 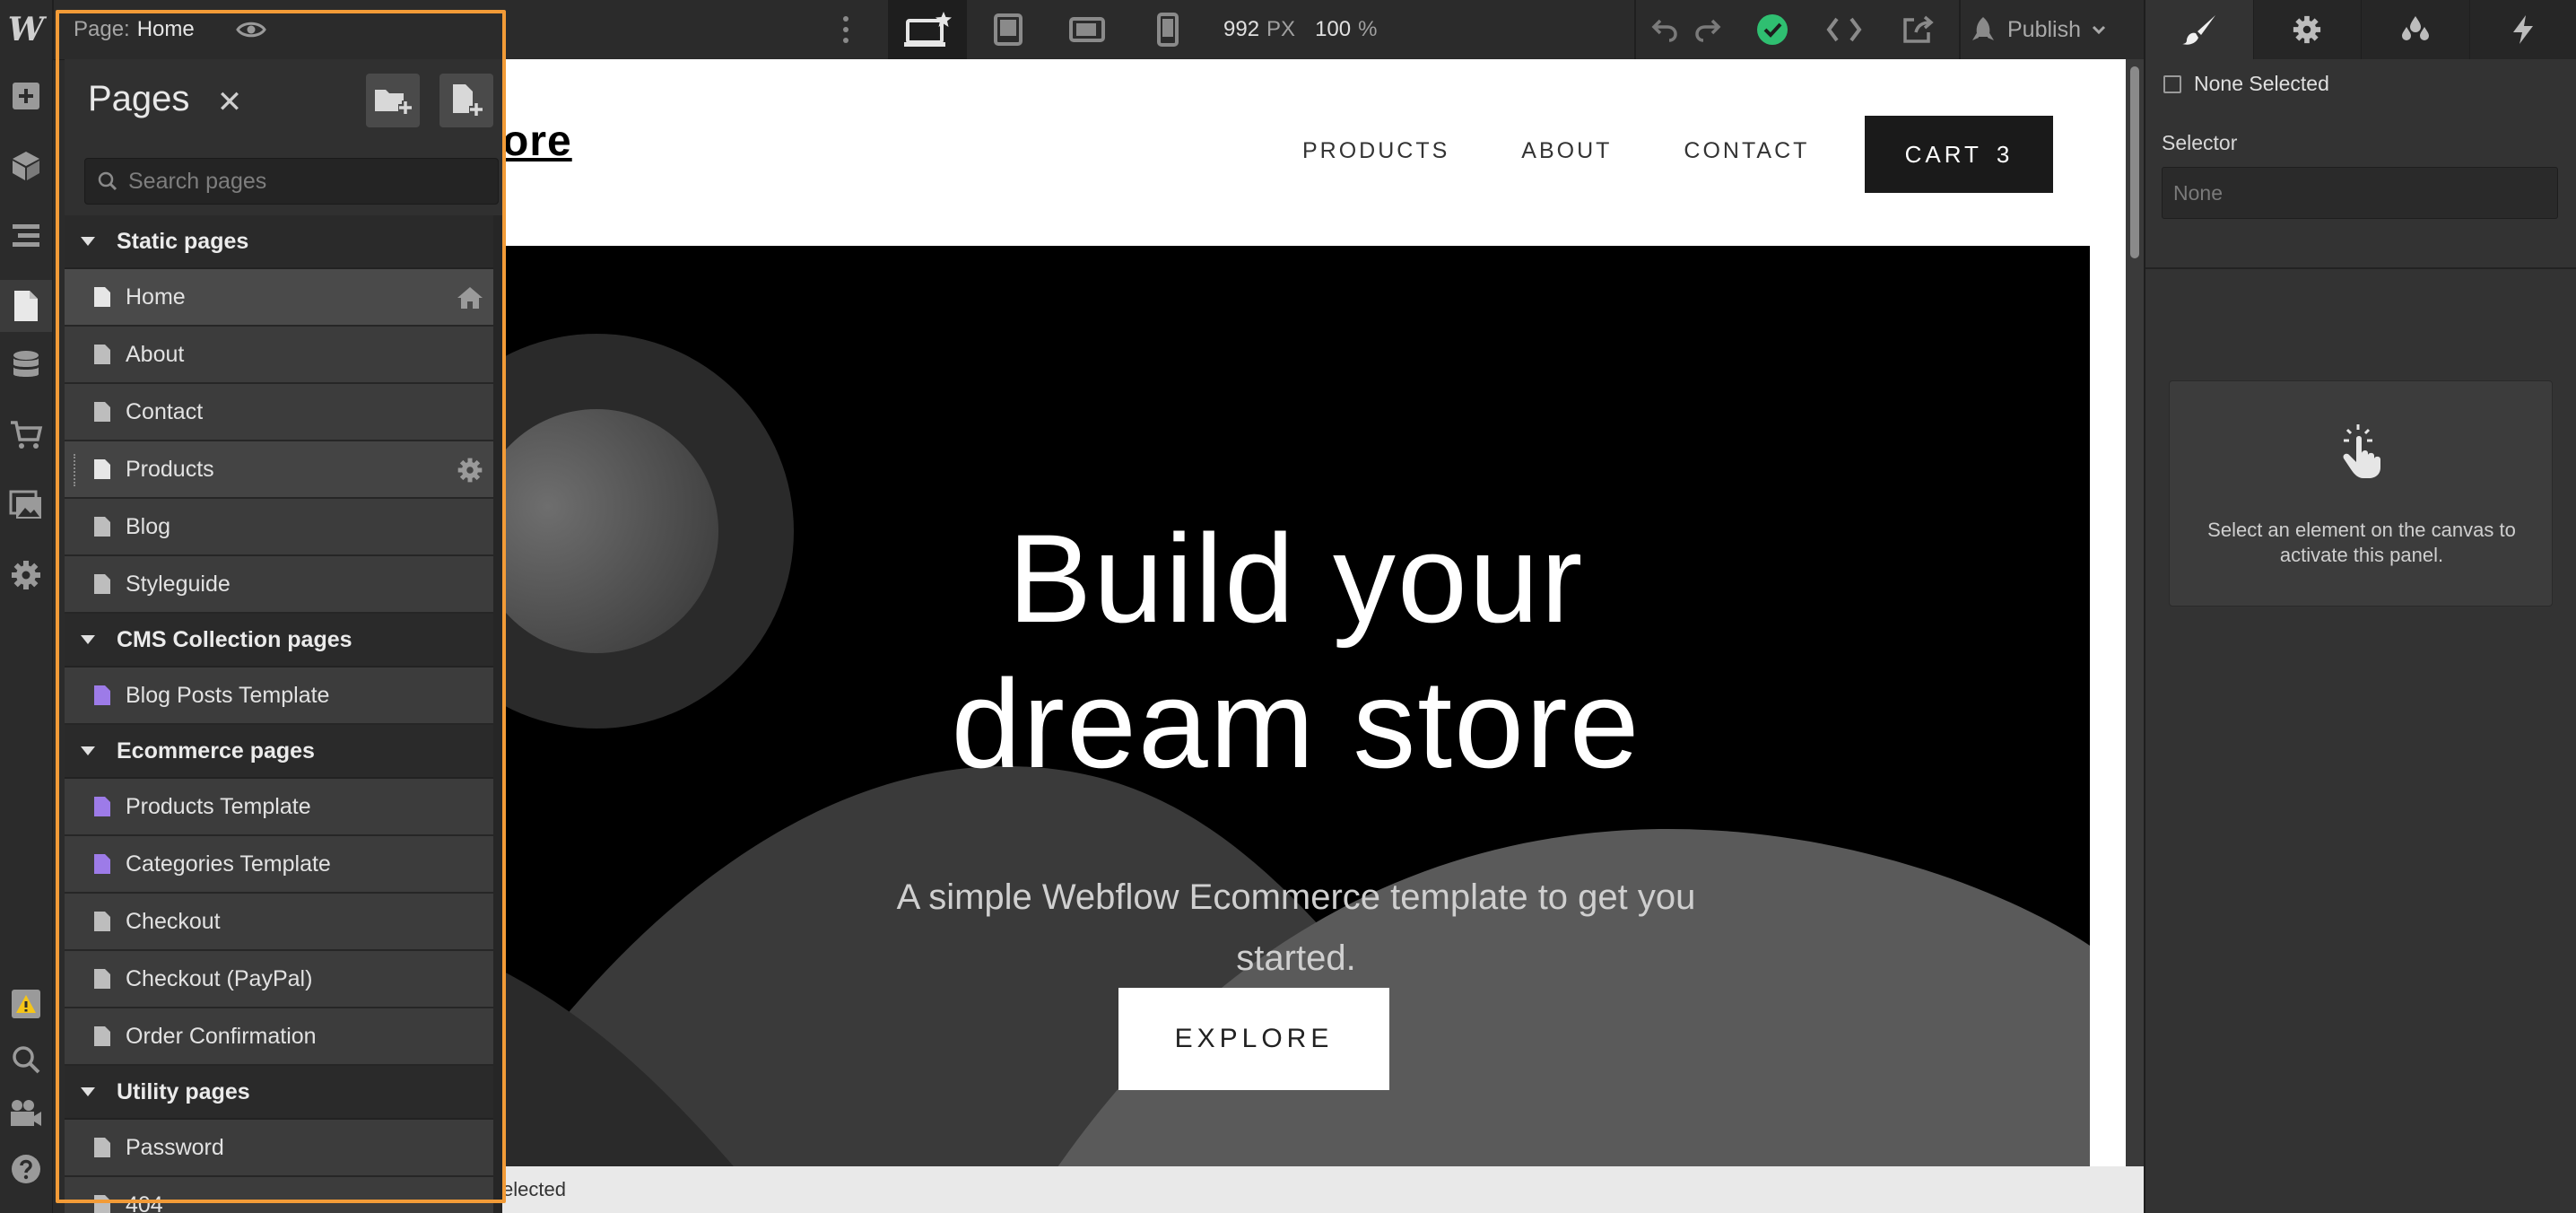 What do you see at coordinates (76, 470) in the screenshot?
I see `drag-handle` at bounding box center [76, 470].